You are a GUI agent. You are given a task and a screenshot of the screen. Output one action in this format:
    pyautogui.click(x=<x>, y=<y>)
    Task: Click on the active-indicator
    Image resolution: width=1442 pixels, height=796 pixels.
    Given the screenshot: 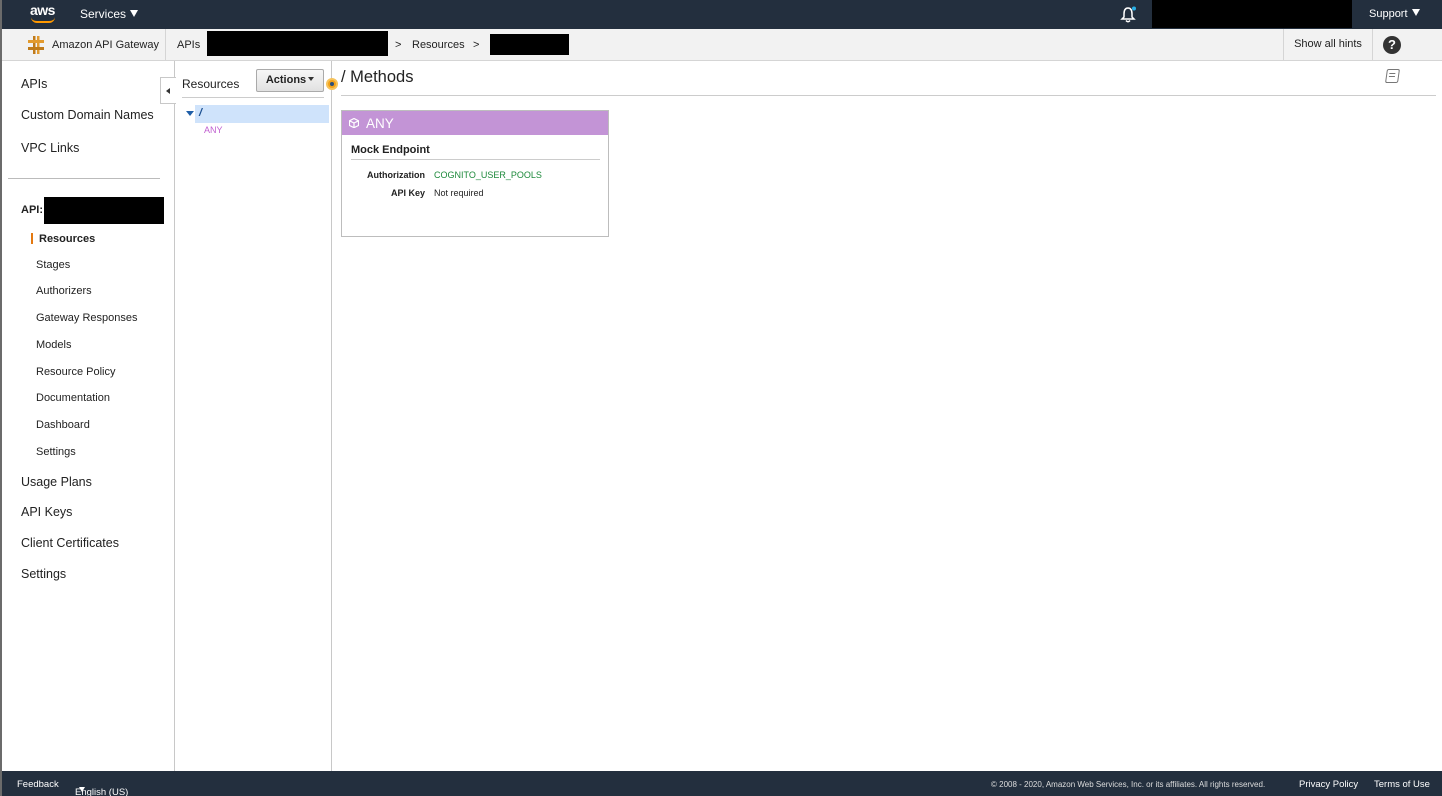 What is the action you would take?
    pyautogui.click(x=32, y=238)
    